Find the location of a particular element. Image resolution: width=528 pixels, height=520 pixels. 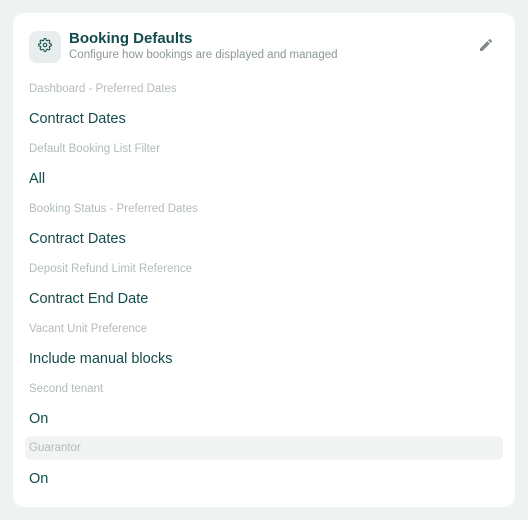

field-label: Dashboard - Preferred Dates is located at coordinates (103, 89).